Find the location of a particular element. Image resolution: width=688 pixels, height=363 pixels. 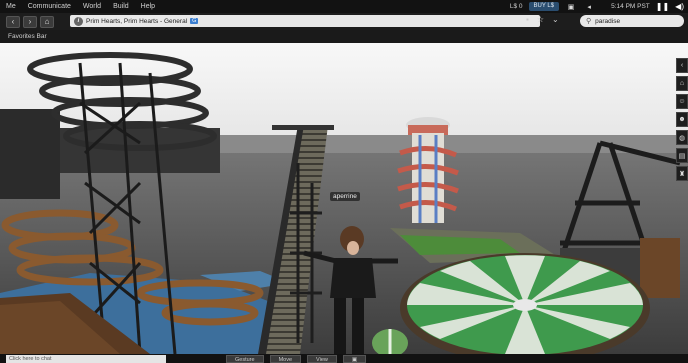

search-icon: ⚲ is located at coordinates (589, 21).